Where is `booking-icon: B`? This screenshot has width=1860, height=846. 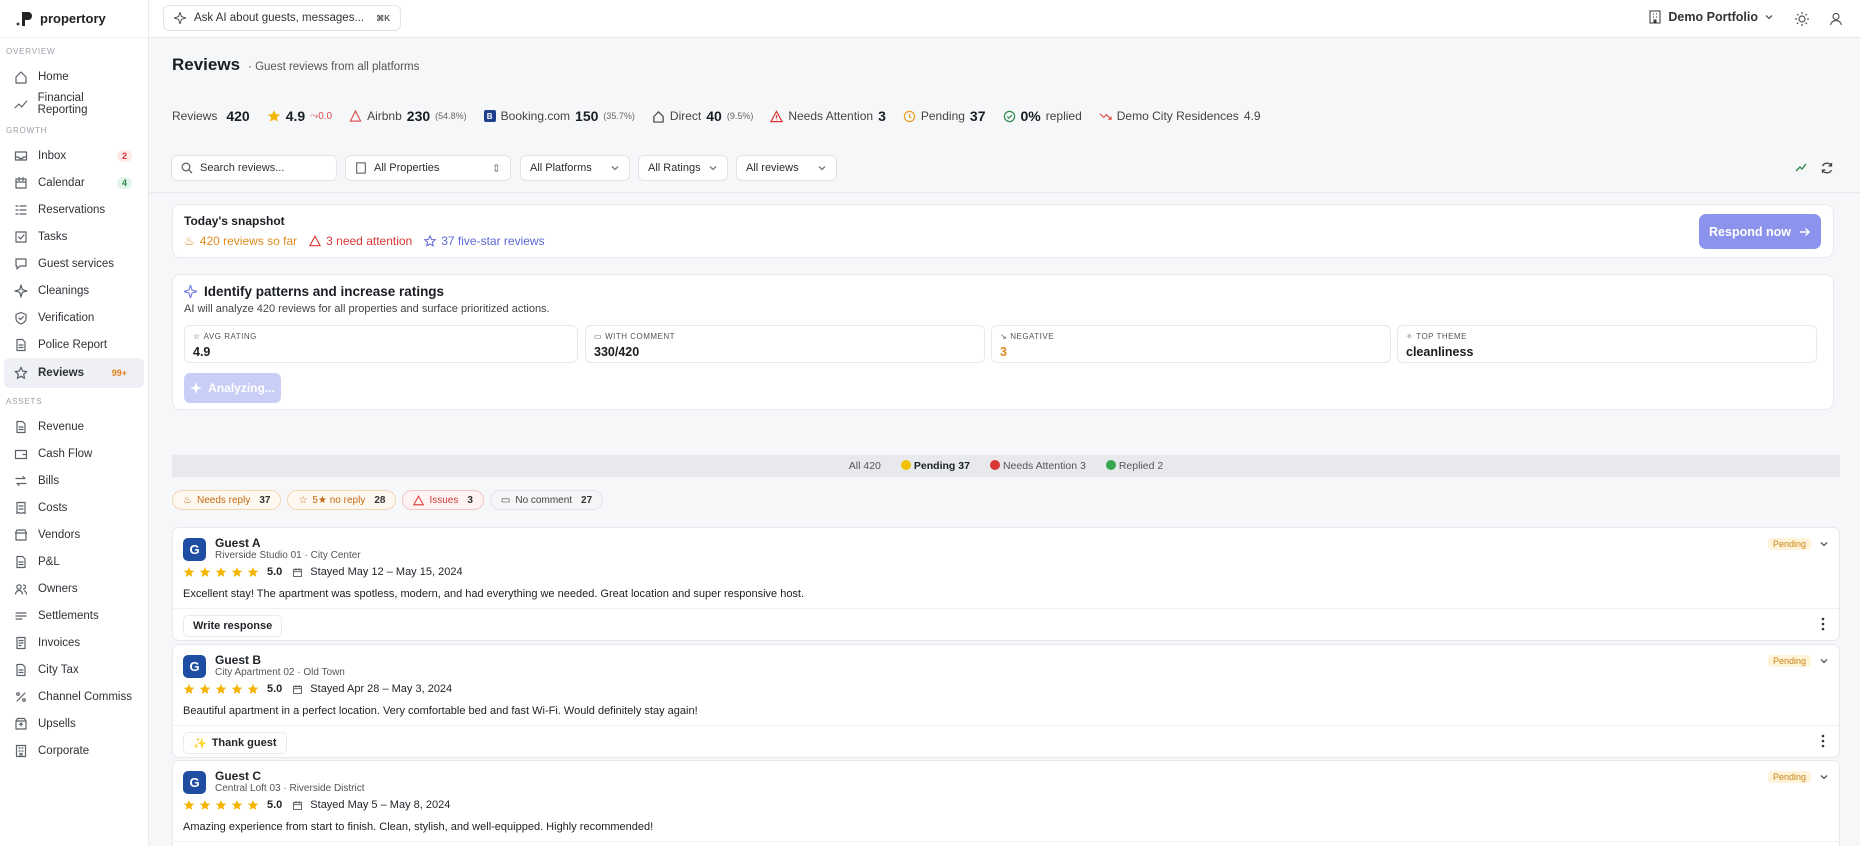
booking-icon: B is located at coordinates (489, 116).